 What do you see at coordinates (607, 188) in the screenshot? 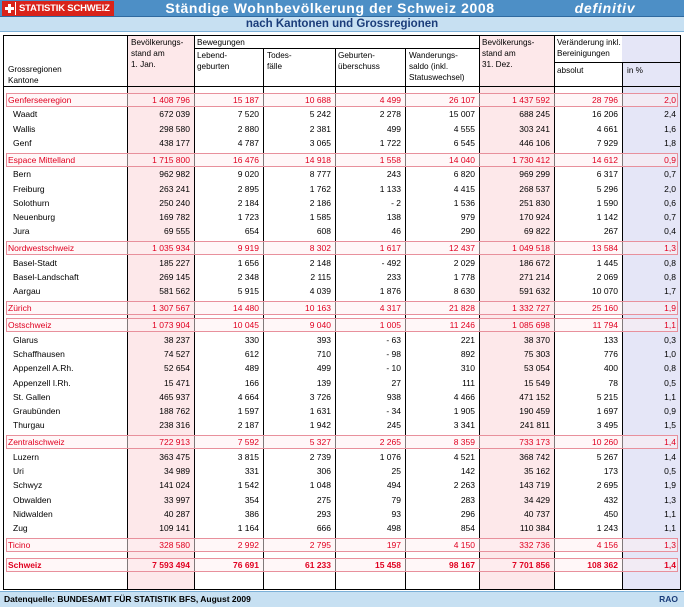
I see `cell-abs: 5 296` at bounding box center [607, 188].